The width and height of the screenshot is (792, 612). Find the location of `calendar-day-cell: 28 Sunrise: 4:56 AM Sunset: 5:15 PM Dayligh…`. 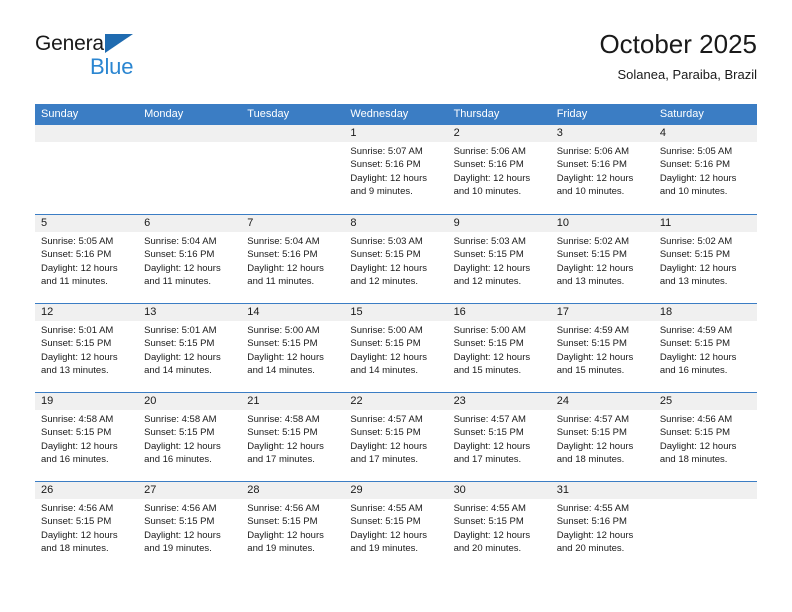

calendar-day-cell: 28 Sunrise: 4:56 AM Sunset: 5:15 PM Dayligh… is located at coordinates (293, 526).